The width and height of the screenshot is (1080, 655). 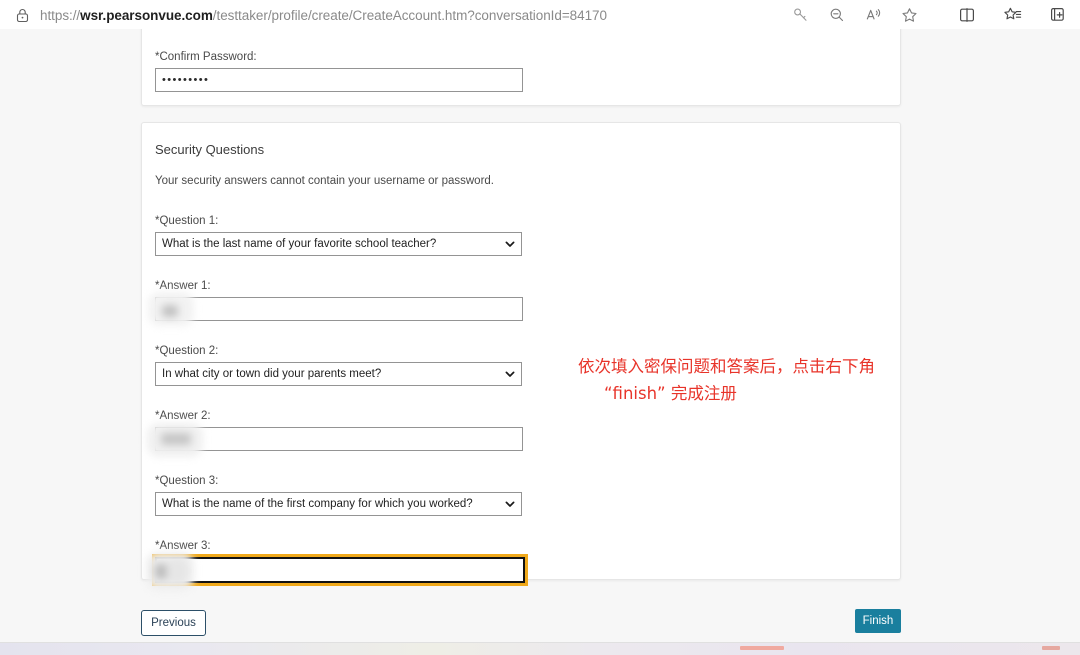 I want to click on taskbar-accent-left, so click(x=762, y=648).